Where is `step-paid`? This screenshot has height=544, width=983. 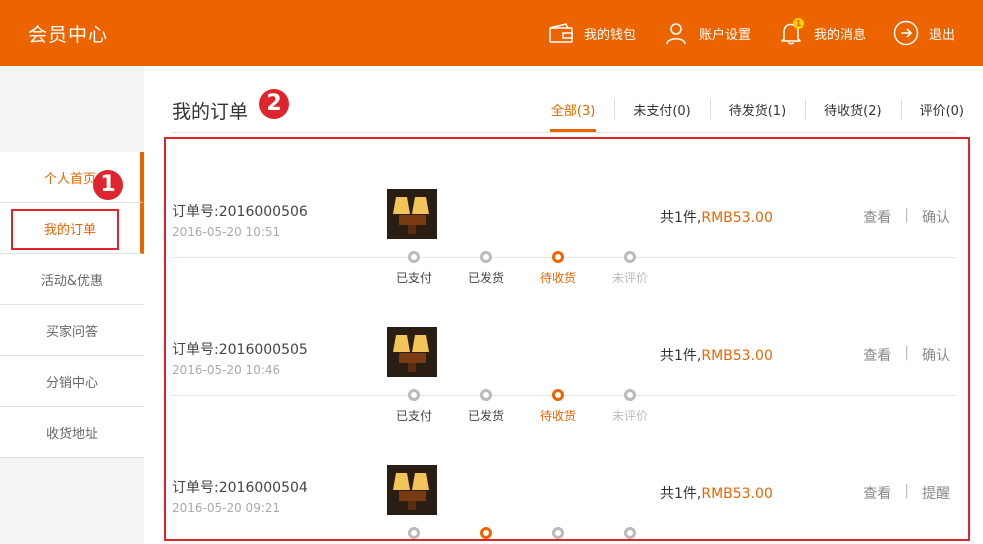
step-paid is located at coordinates (414, 533).